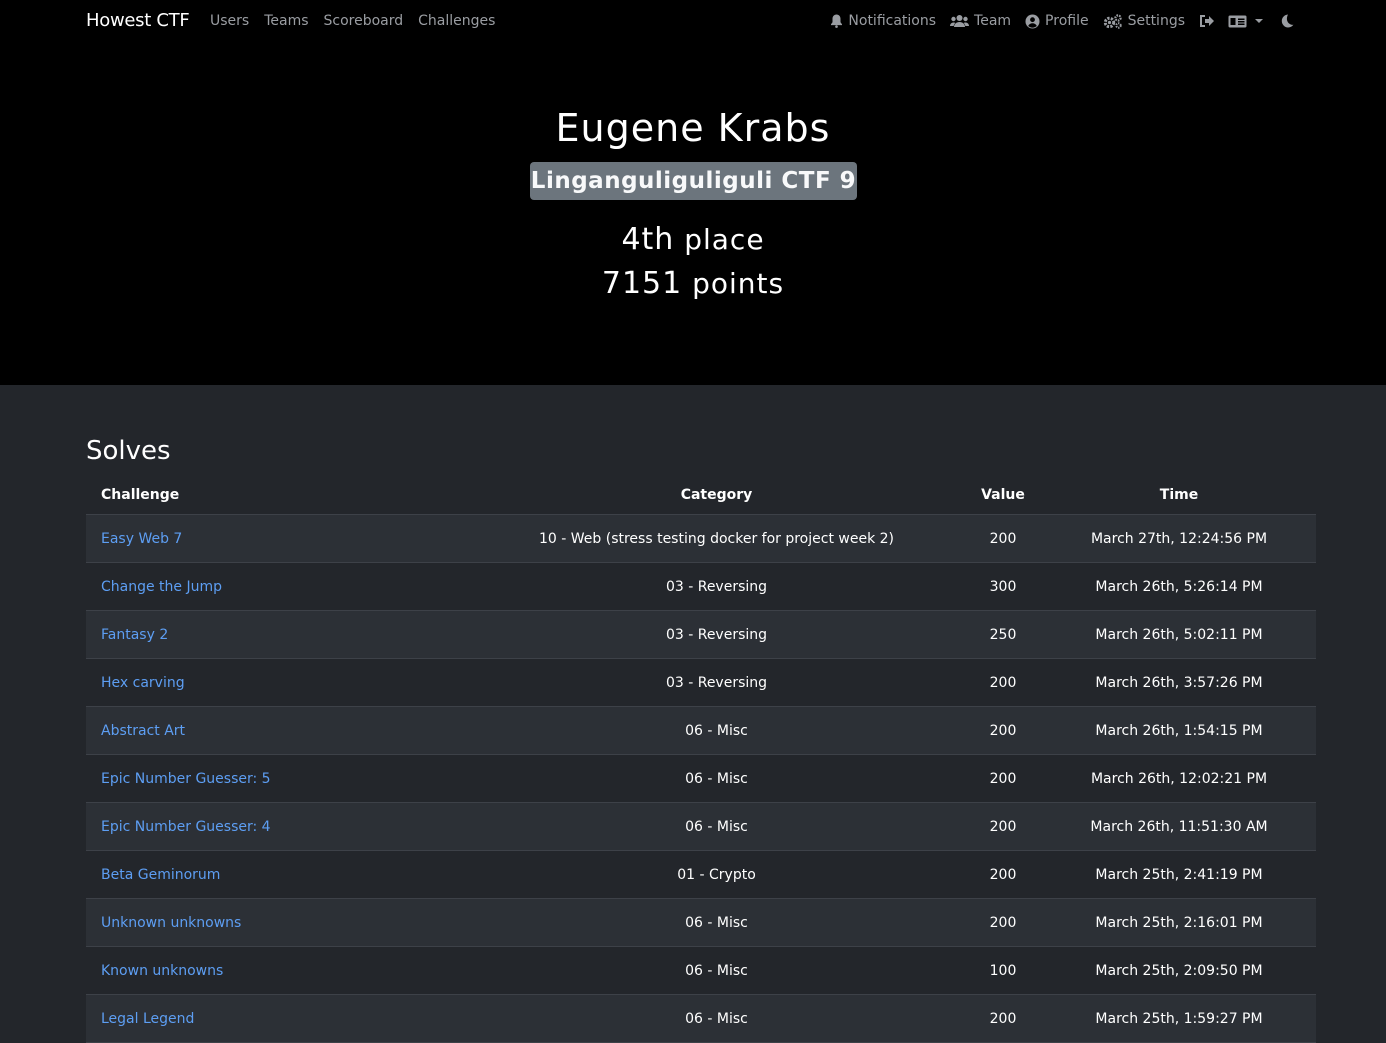  What do you see at coordinates (642, 283) in the screenshot?
I see `points-number: 7151` at bounding box center [642, 283].